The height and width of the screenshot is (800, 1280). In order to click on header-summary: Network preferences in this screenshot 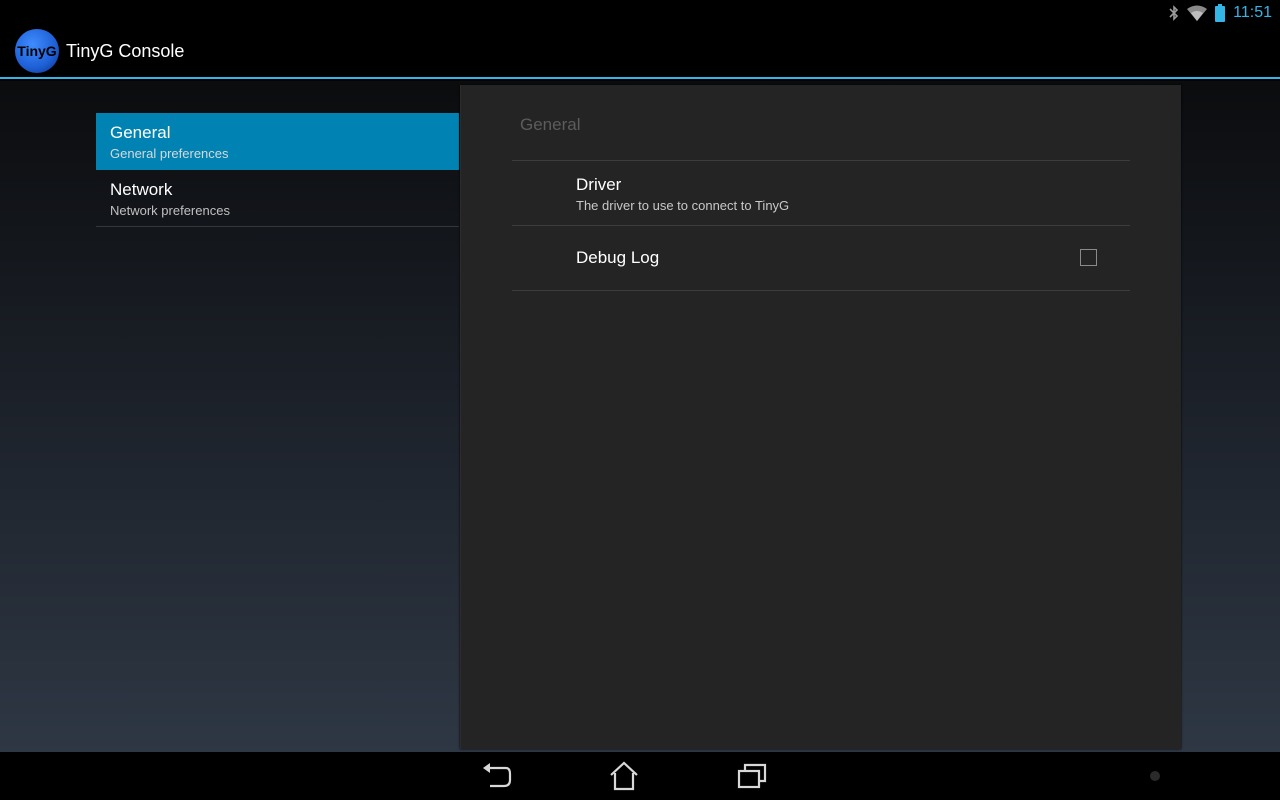, I will do `click(170, 210)`.